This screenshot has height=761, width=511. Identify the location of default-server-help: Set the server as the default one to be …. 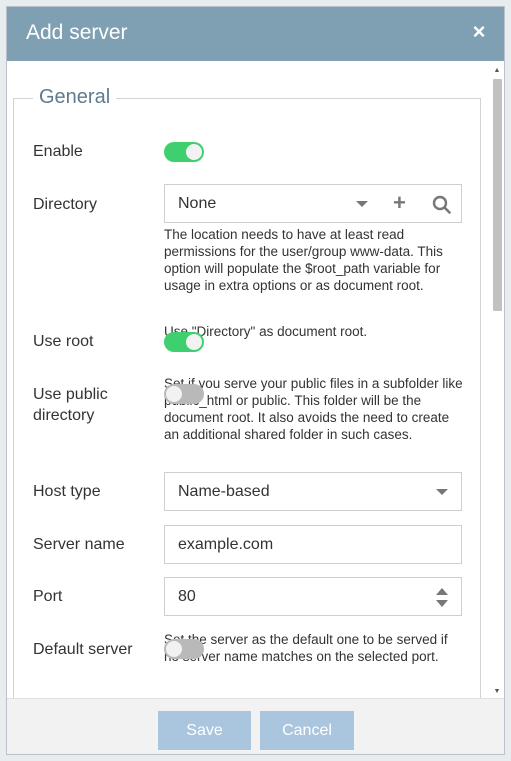
(306, 648).